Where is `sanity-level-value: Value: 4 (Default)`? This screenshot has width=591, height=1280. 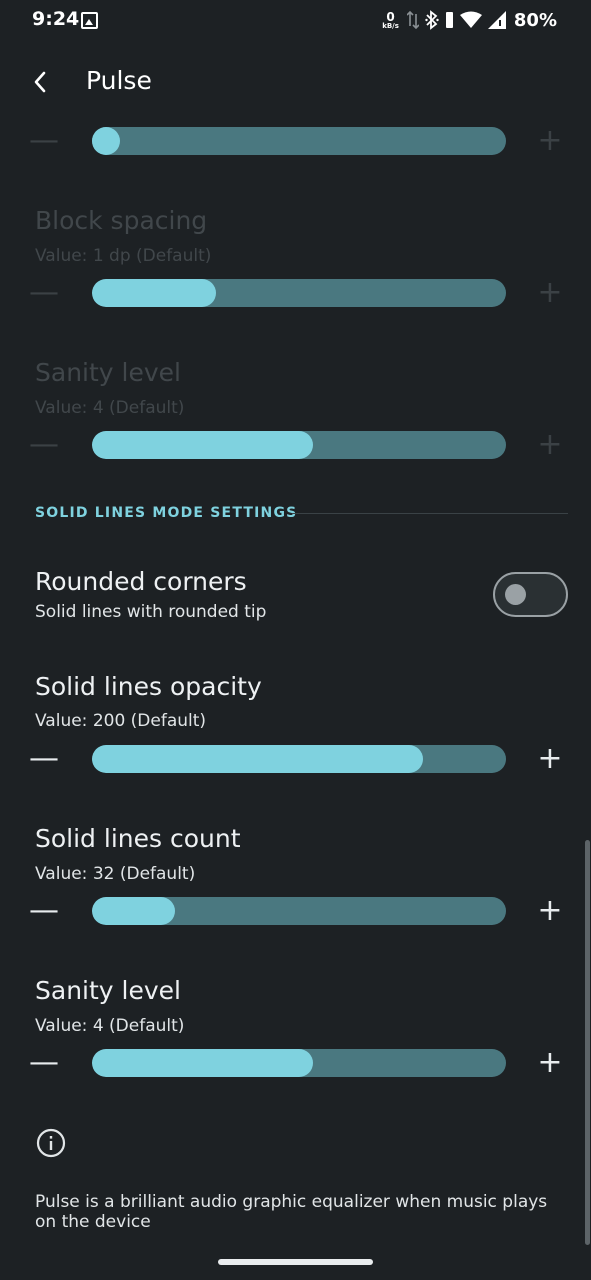 sanity-level-value: Value: 4 (Default) is located at coordinates (110, 1026).